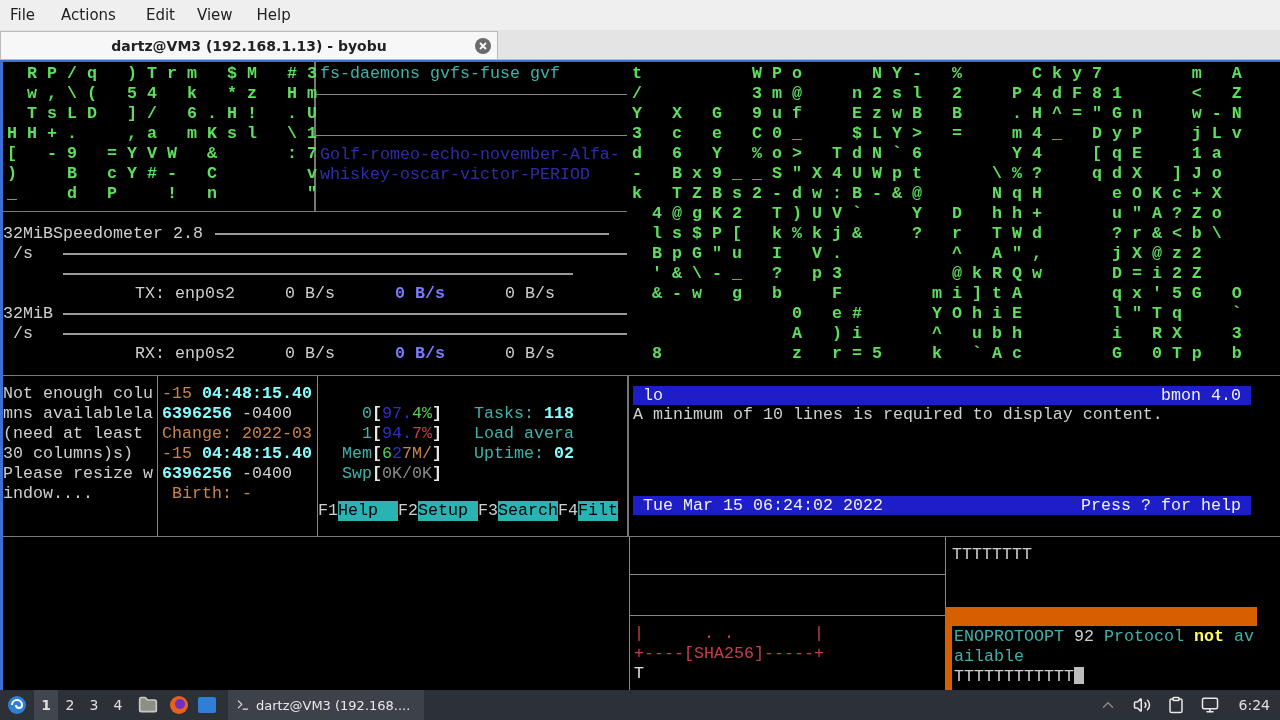  I want to click on key-label: F1, so click(328, 511).